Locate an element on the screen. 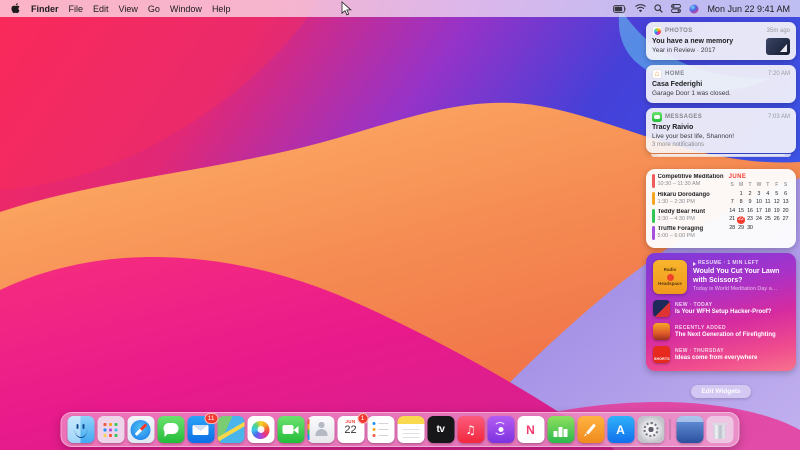 The image size is (800, 450). search-icon is located at coordinates (659, 8).